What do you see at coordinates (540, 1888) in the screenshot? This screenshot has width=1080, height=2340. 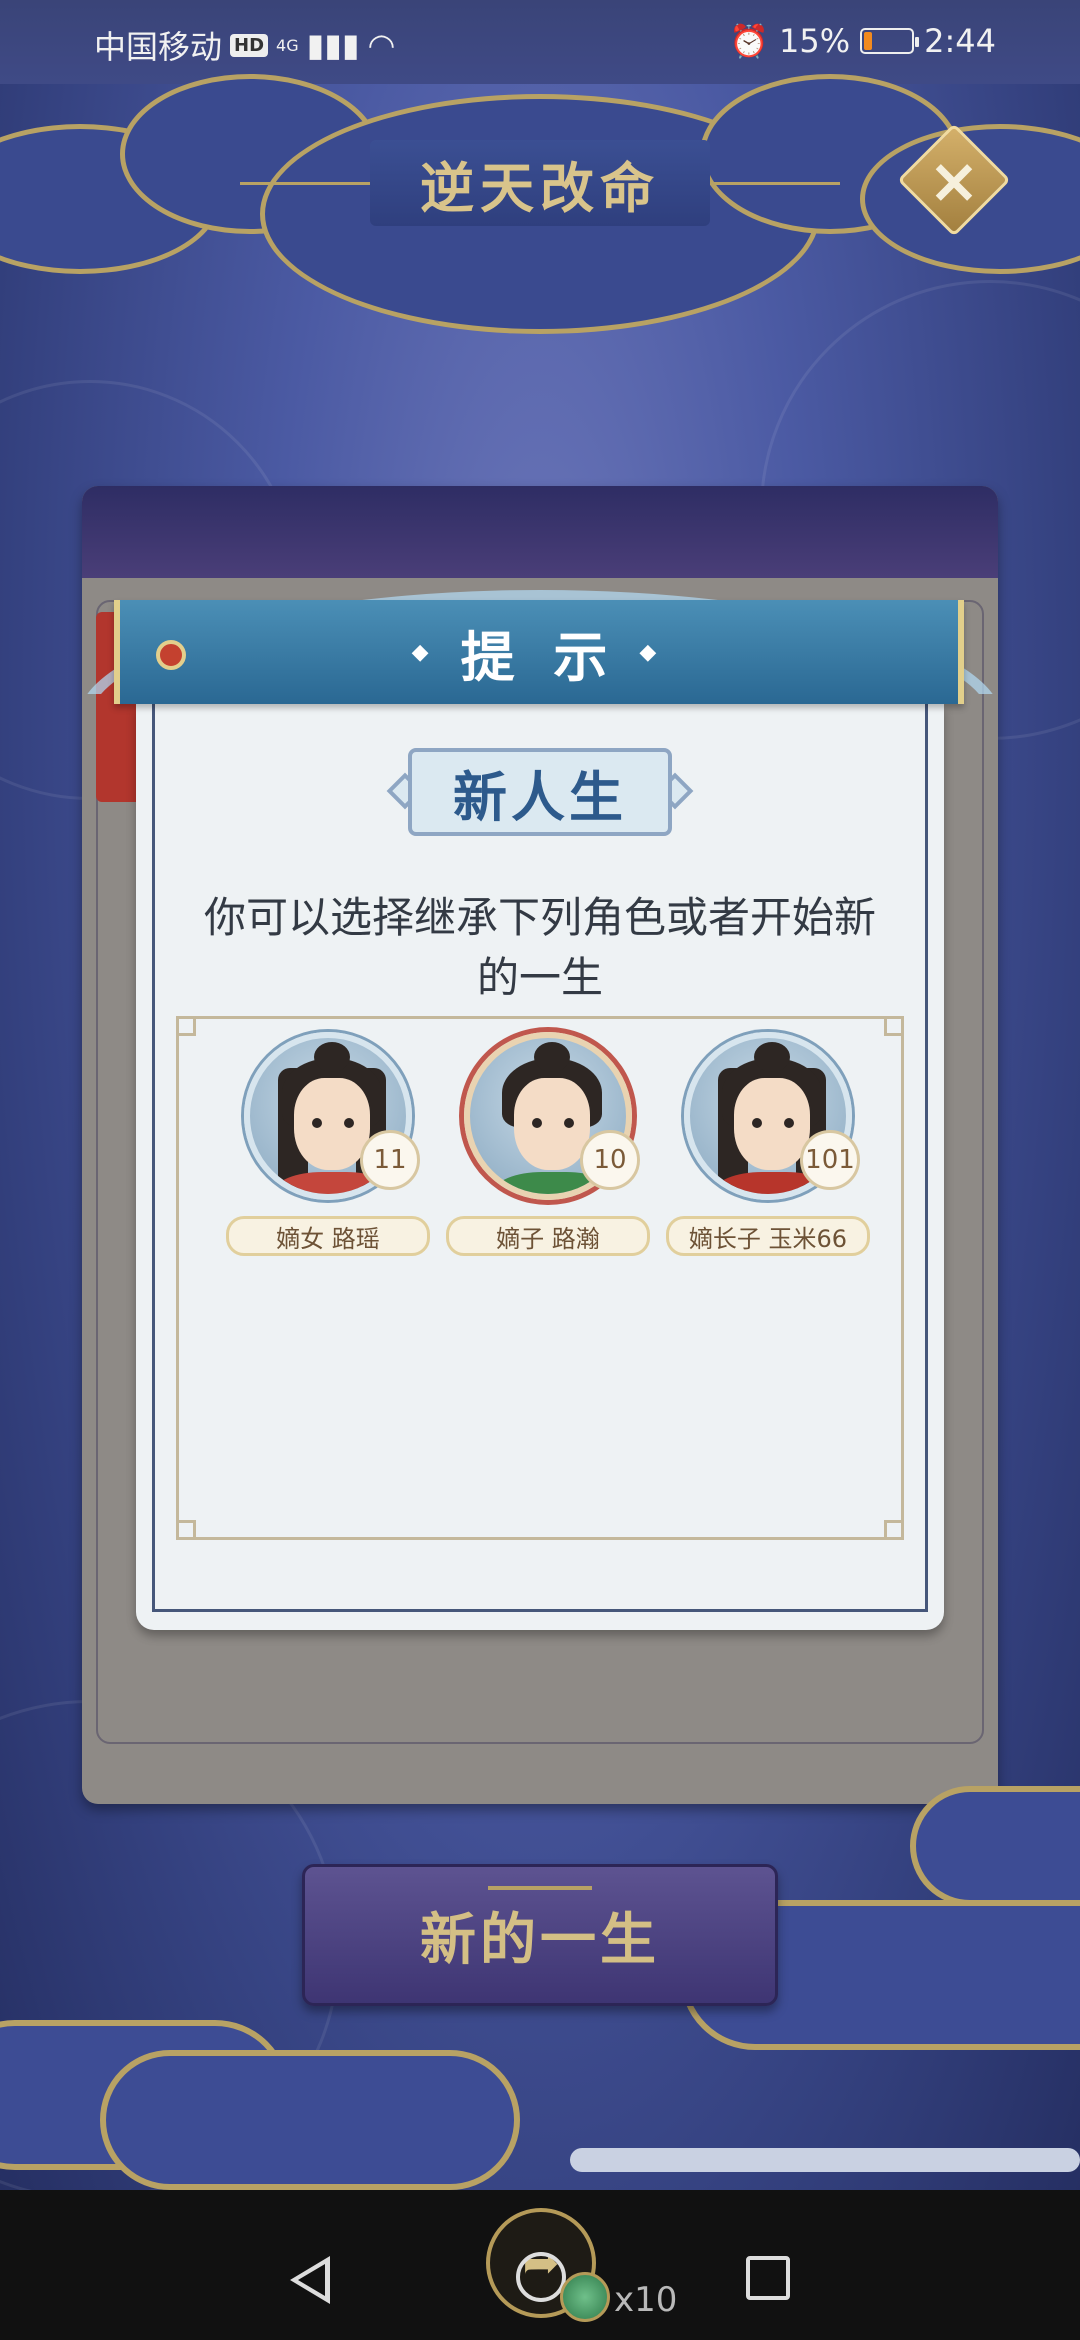 I see `button-ornament` at bounding box center [540, 1888].